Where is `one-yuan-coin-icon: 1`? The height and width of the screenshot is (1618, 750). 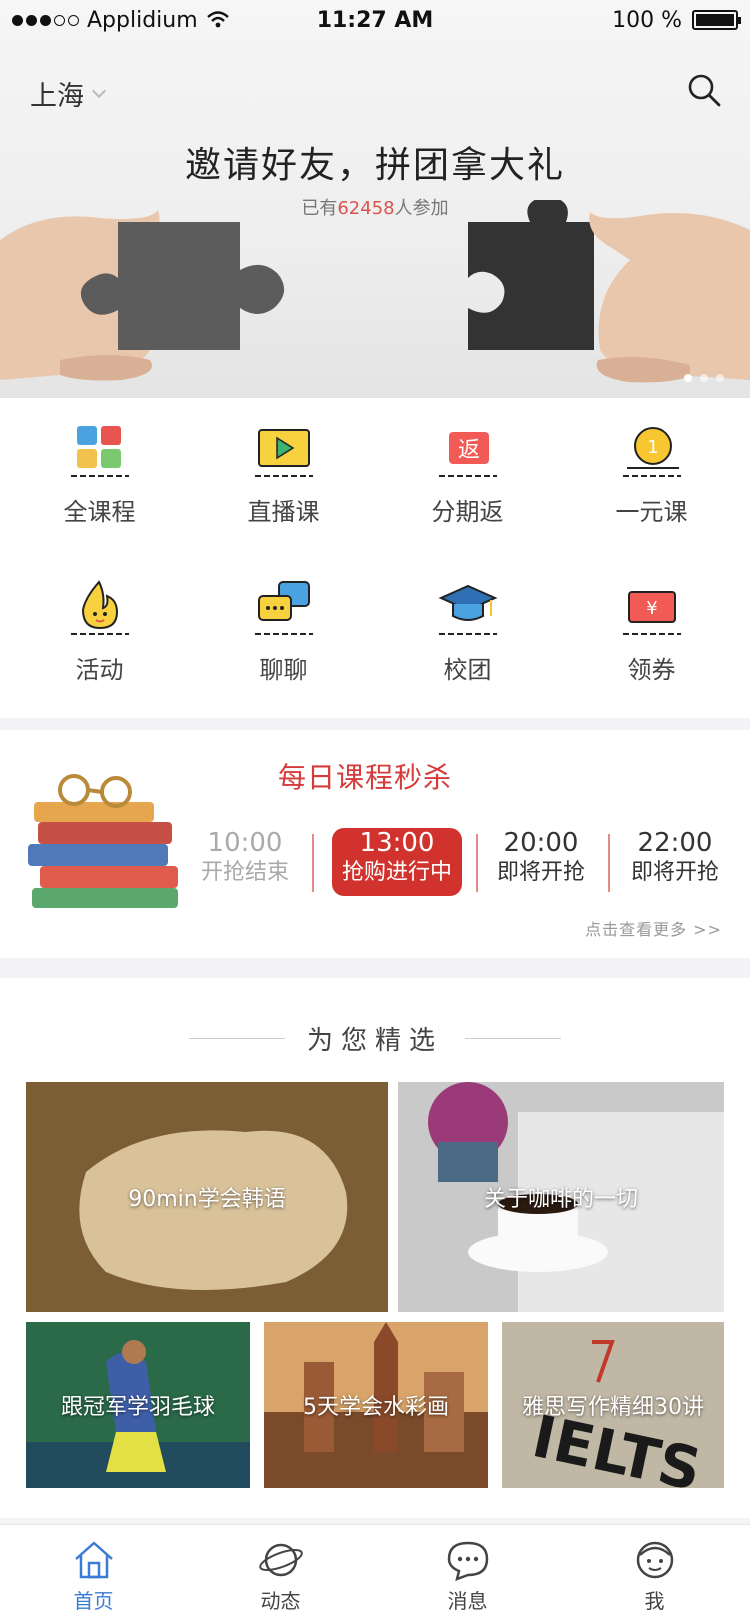 one-yuan-coin-icon: 1 is located at coordinates (651, 452).